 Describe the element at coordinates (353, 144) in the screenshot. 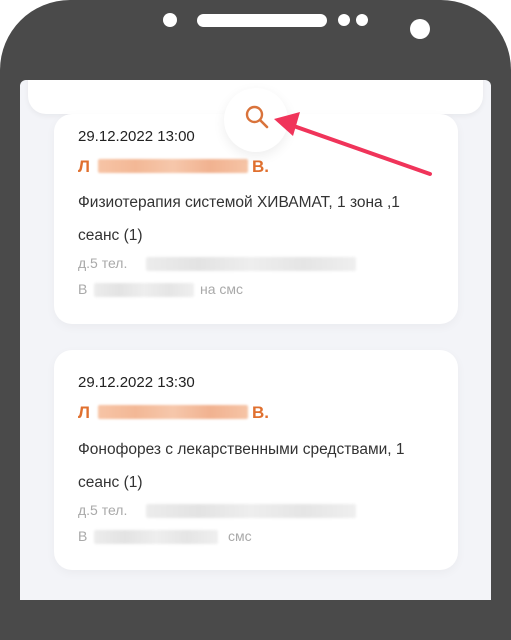

I see `annotation-arrow` at that location.